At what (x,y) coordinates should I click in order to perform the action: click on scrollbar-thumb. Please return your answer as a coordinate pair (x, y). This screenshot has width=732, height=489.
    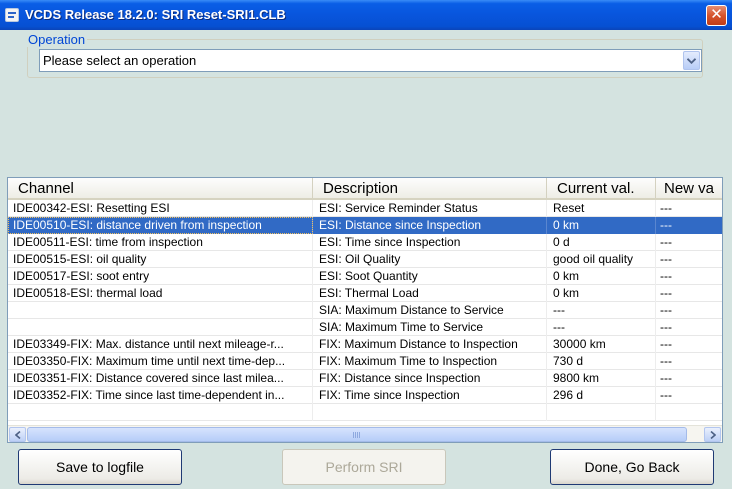
    Looking at the image, I should click on (357, 434).